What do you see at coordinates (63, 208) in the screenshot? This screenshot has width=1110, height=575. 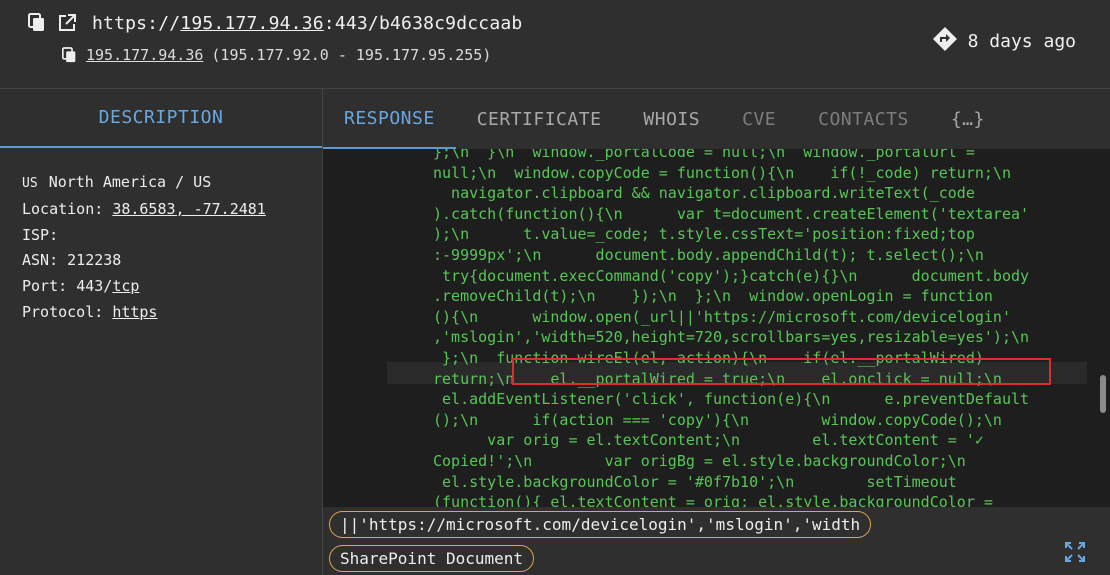 I see `location-label: Location:` at bounding box center [63, 208].